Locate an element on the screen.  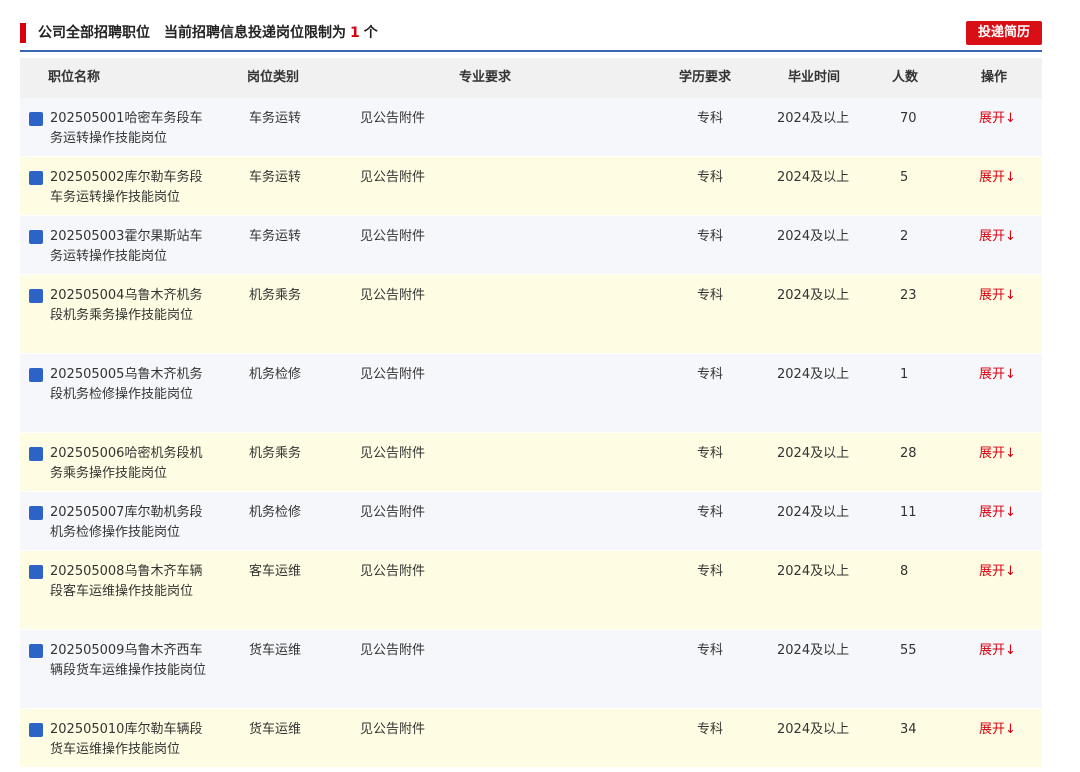
limit-number: 1 is located at coordinates (355, 33).